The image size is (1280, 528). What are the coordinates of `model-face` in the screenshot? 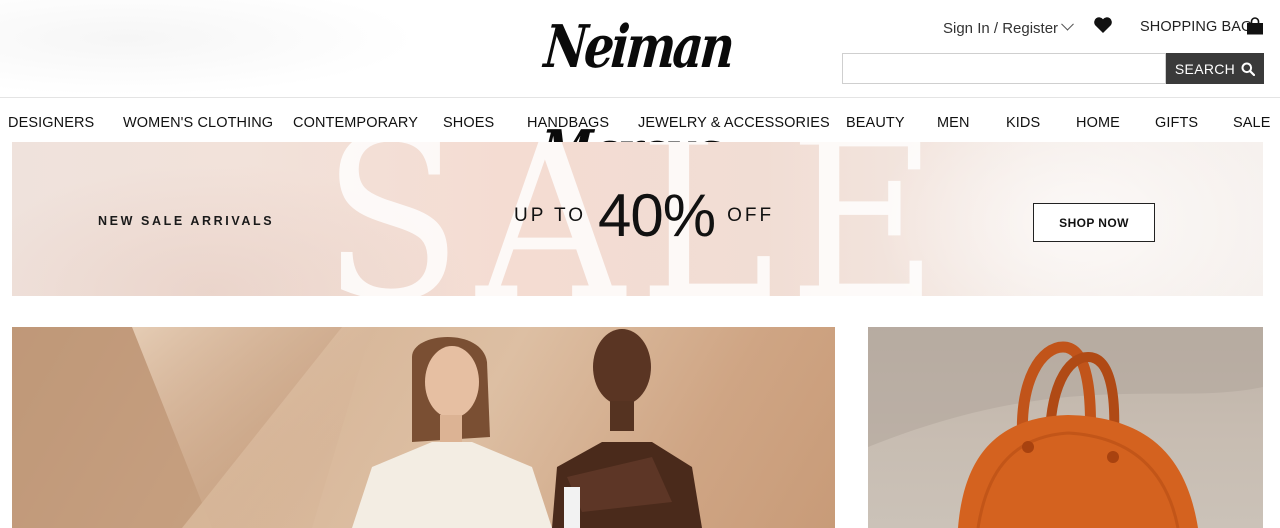 It's located at (452, 382).